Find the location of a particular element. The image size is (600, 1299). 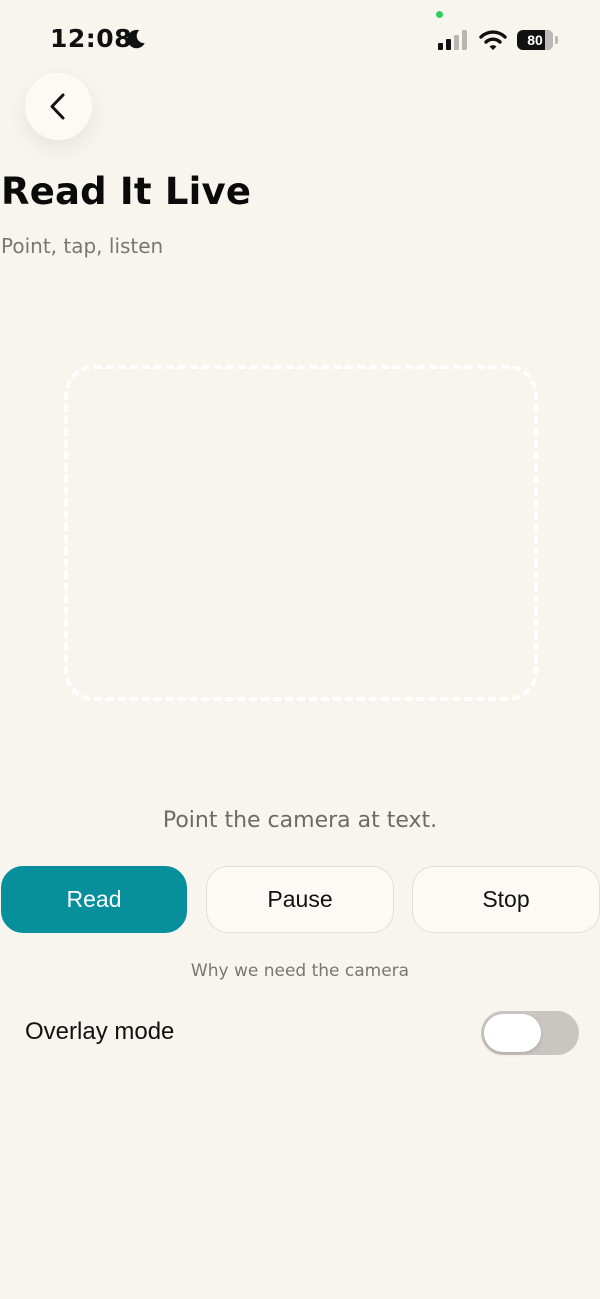

cellular-signal-icon is located at coordinates (452, 40).